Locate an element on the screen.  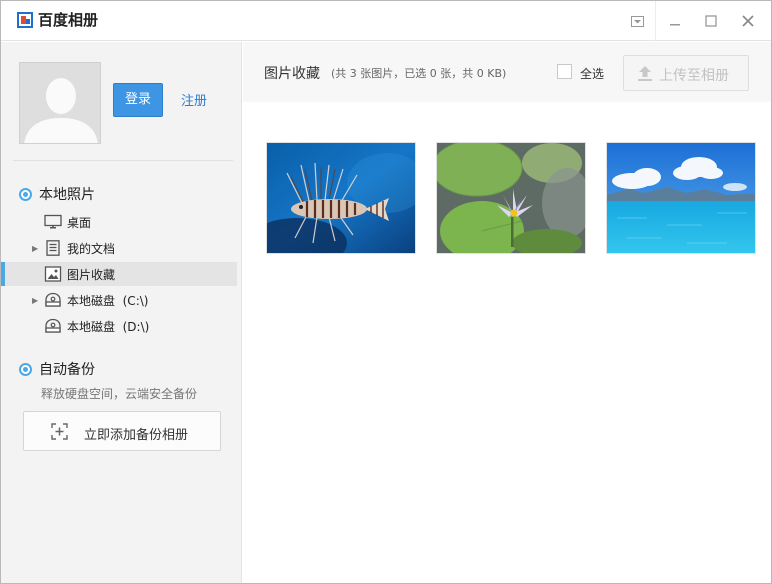
sea-and-sky-photo is located at coordinates (681, 198).